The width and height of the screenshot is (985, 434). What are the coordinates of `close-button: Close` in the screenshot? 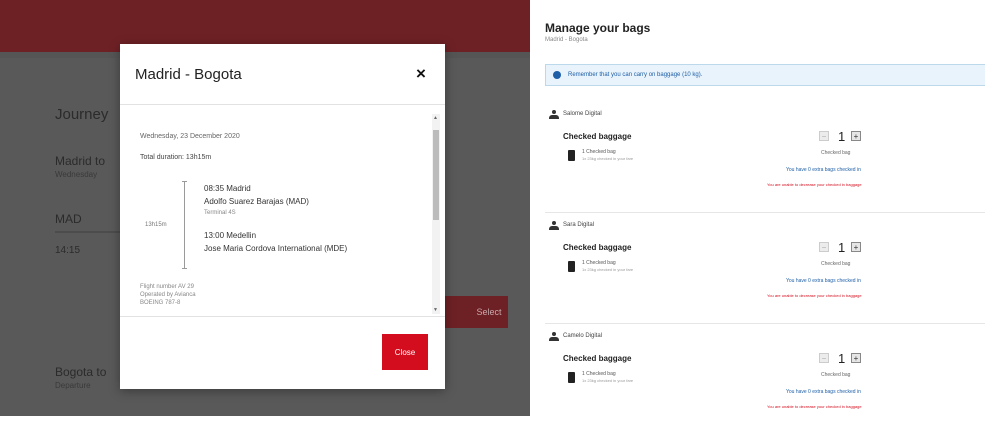 It's located at (405, 352).